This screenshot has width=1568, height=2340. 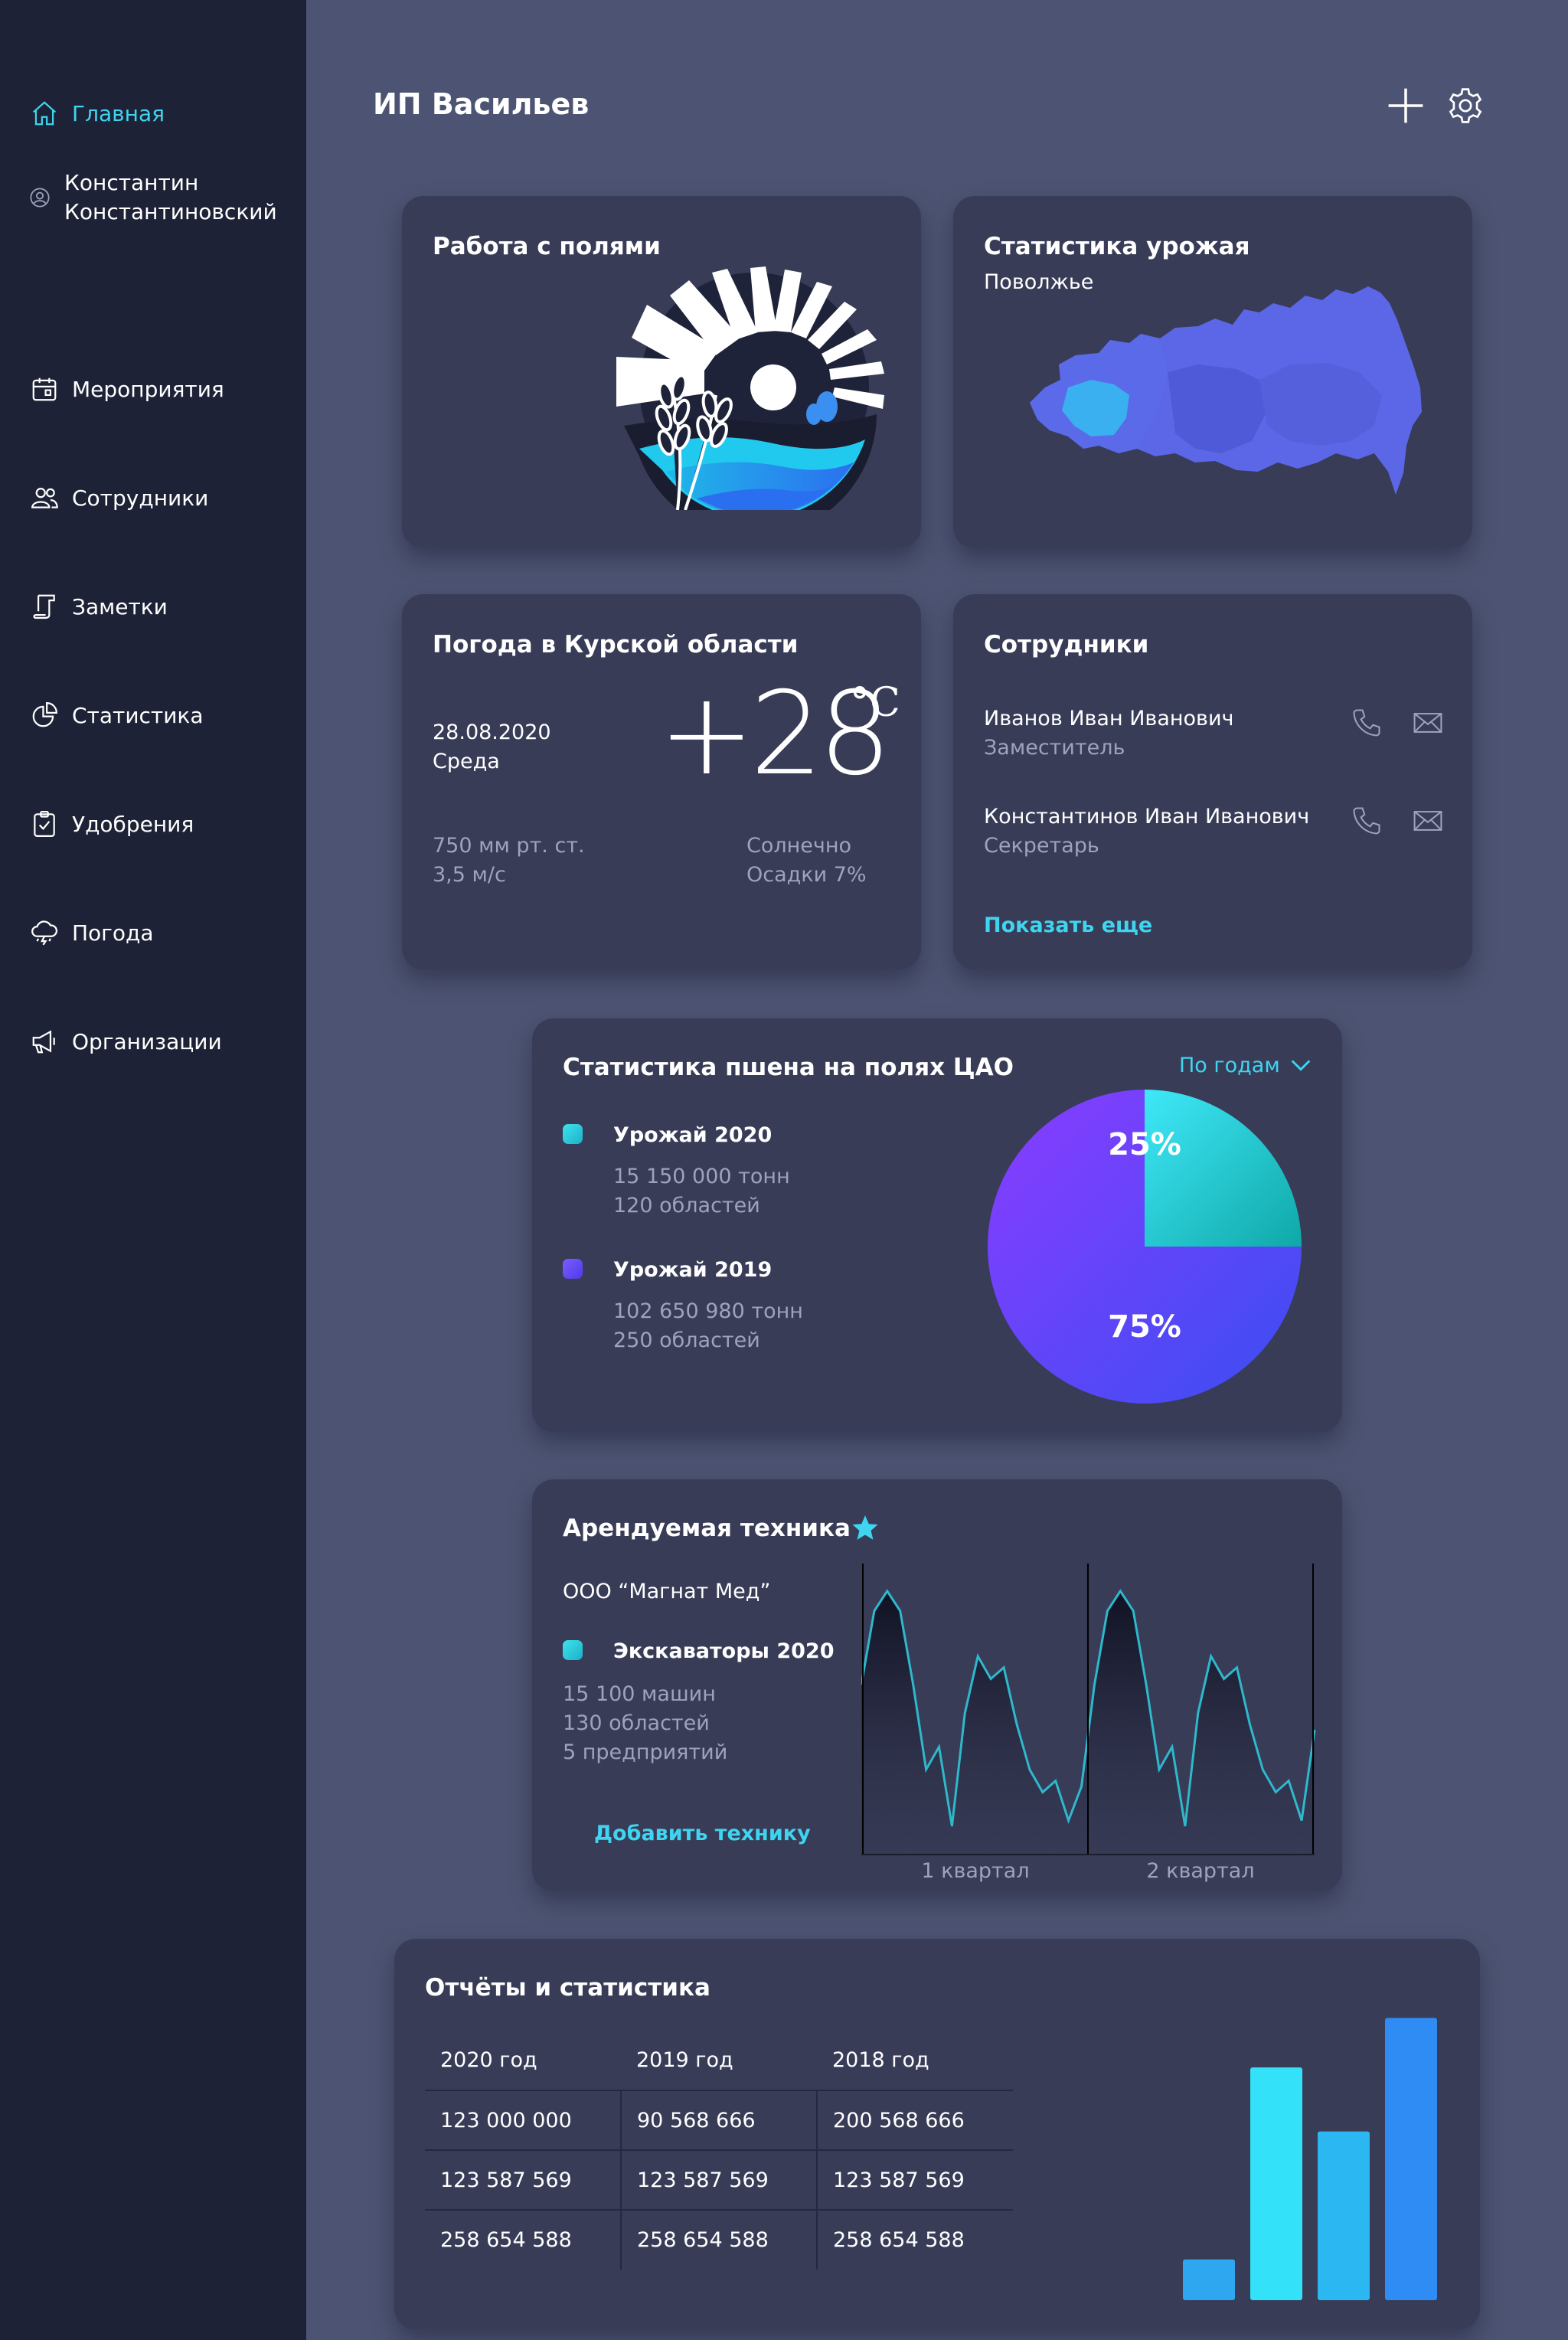 I want to click on pie-value-label: 75%, so click(x=1144, y=1327).